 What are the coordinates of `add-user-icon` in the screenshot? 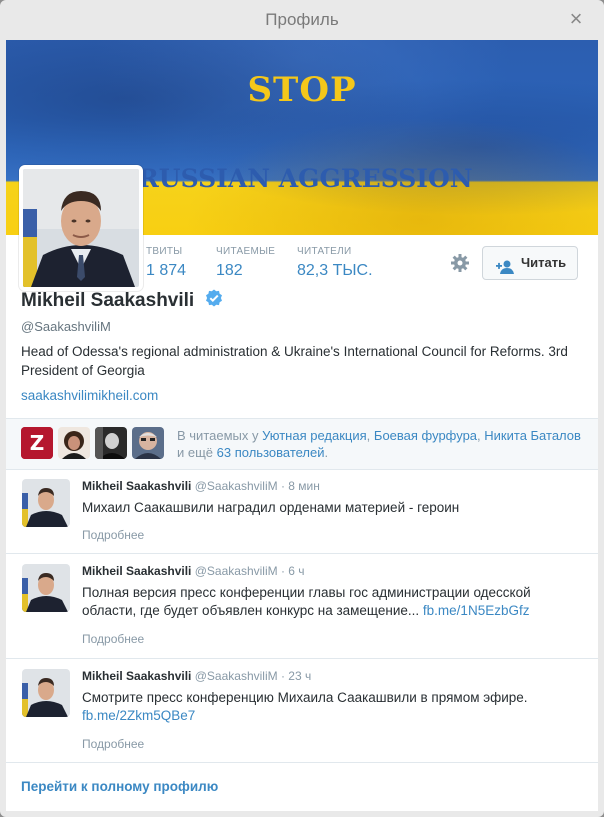 It's located at (505, 271).